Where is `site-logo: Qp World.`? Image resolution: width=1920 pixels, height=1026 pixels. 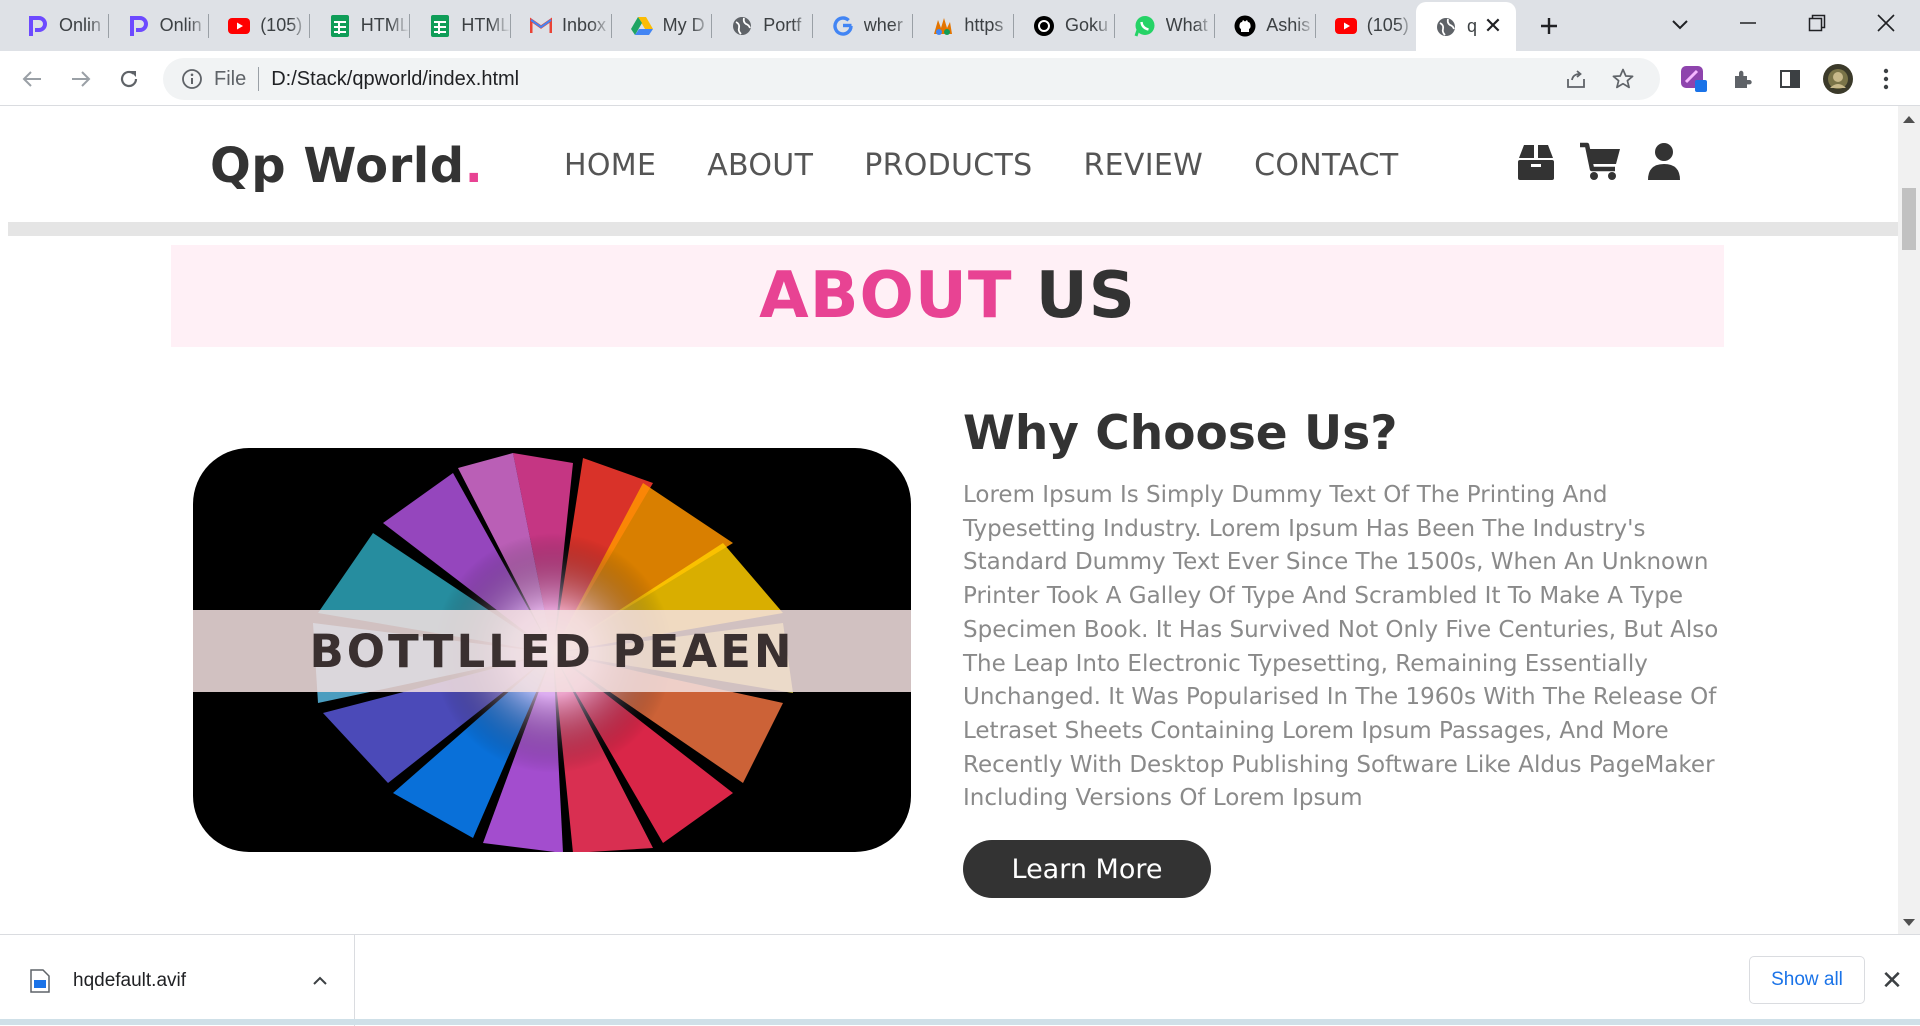 site-logo: Qp World. is located at coordinates (346, 166).